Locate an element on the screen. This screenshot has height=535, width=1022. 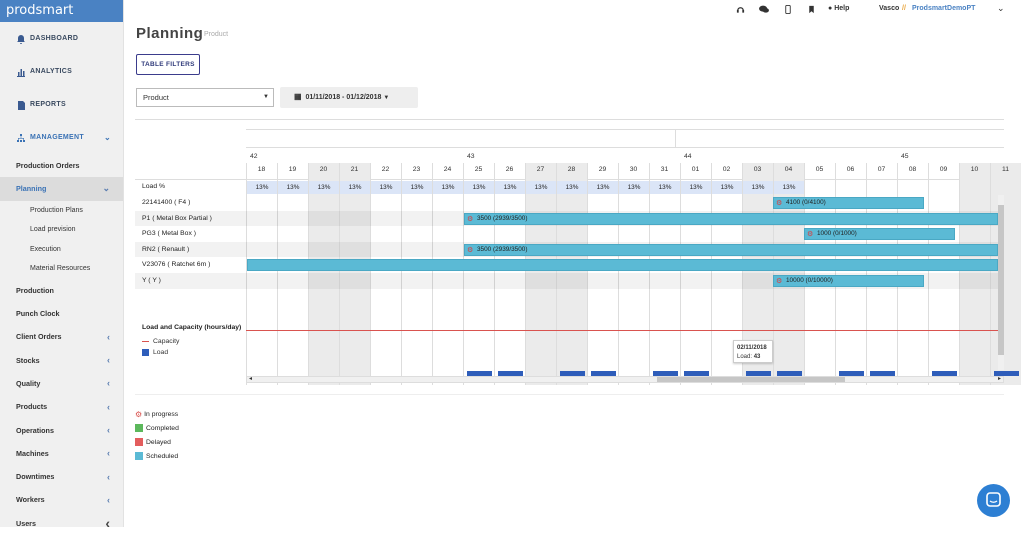
day-header: 05 is located at coordinates (819, 169).